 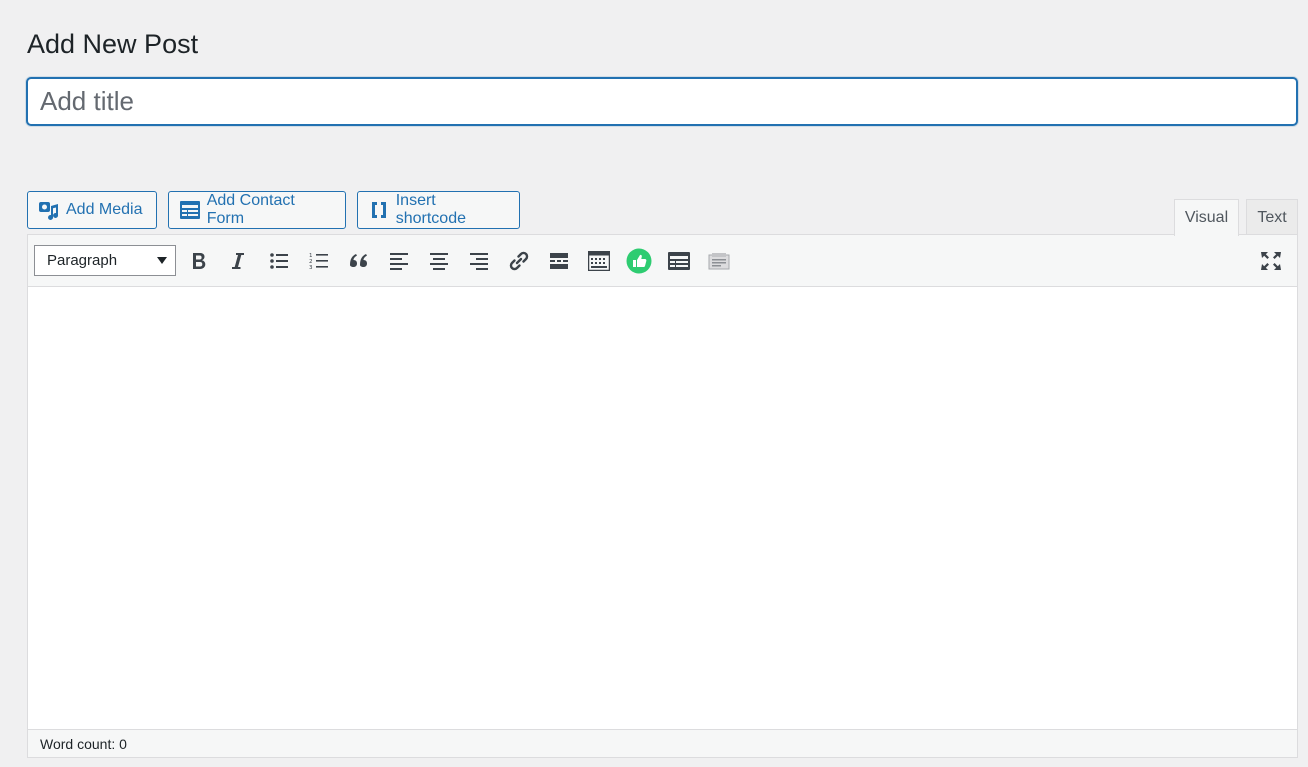 I want to click on toolbar-toggle-button, so click(x=599, y=261).